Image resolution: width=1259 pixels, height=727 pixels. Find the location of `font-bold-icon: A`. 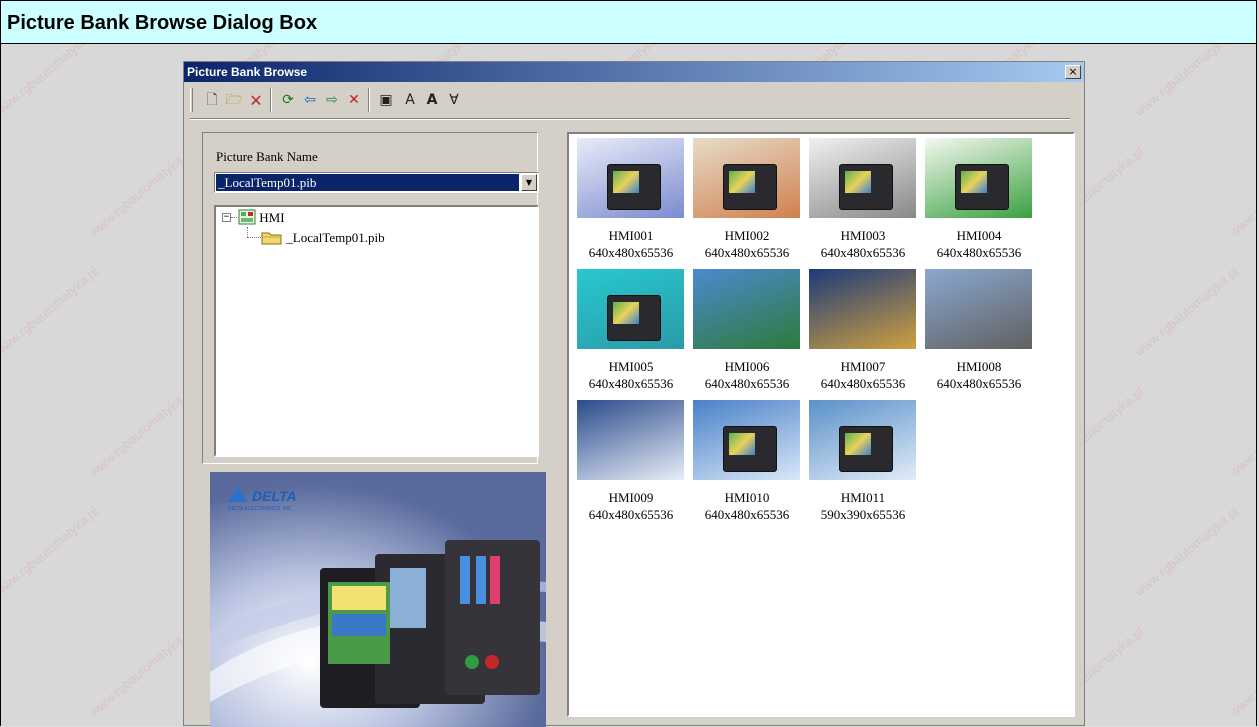

font-bold-icon: A is located at coordinates (432, 100).